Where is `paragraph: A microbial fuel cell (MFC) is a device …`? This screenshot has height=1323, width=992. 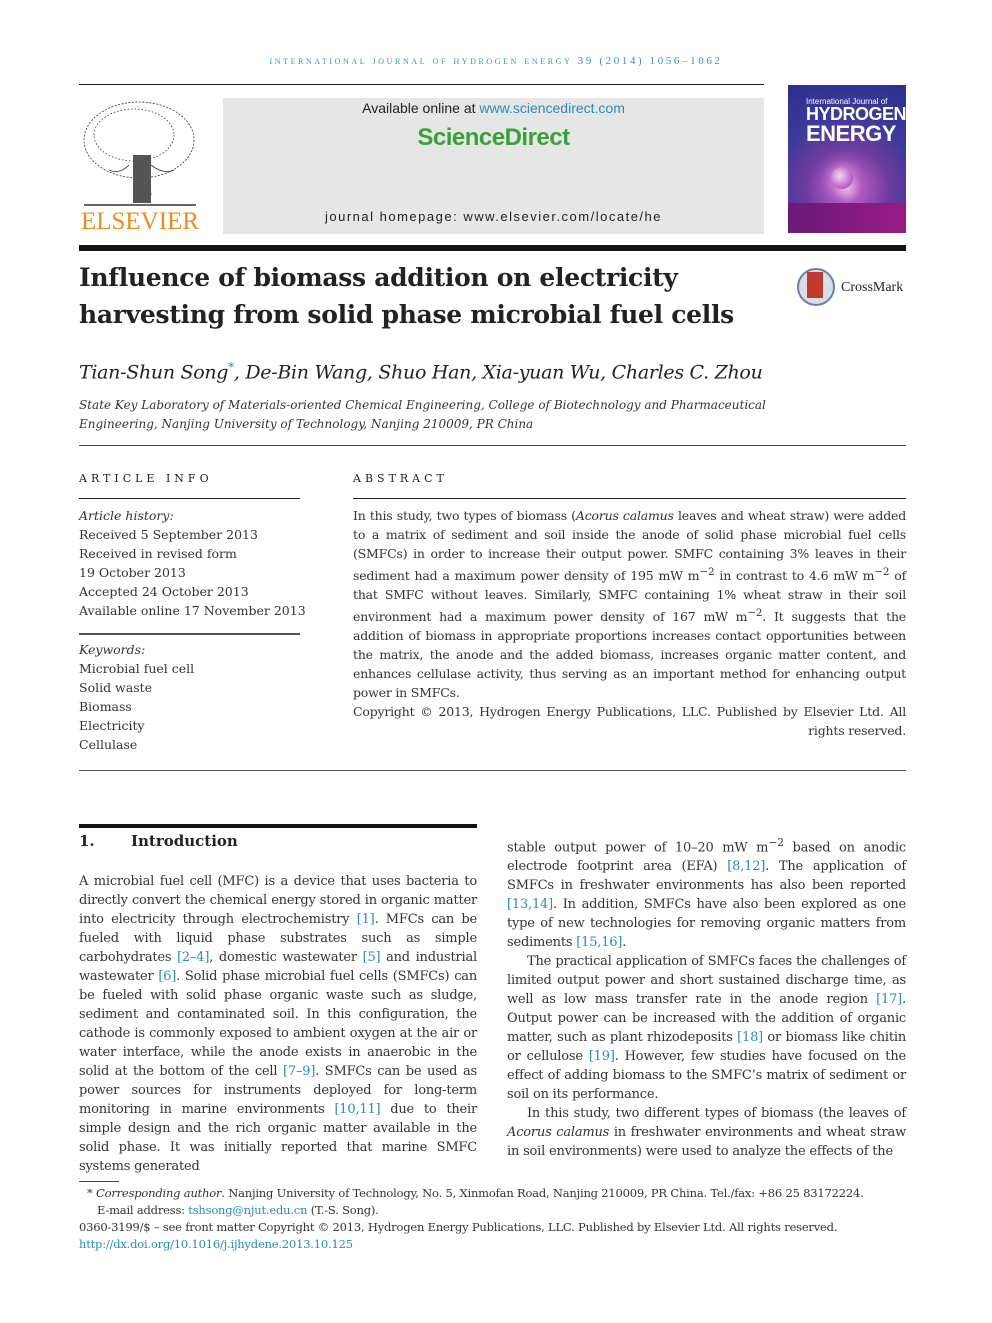
paragraph: A microbial fuel cell (MFC) is a device … is located at coordinates (278, 1024).